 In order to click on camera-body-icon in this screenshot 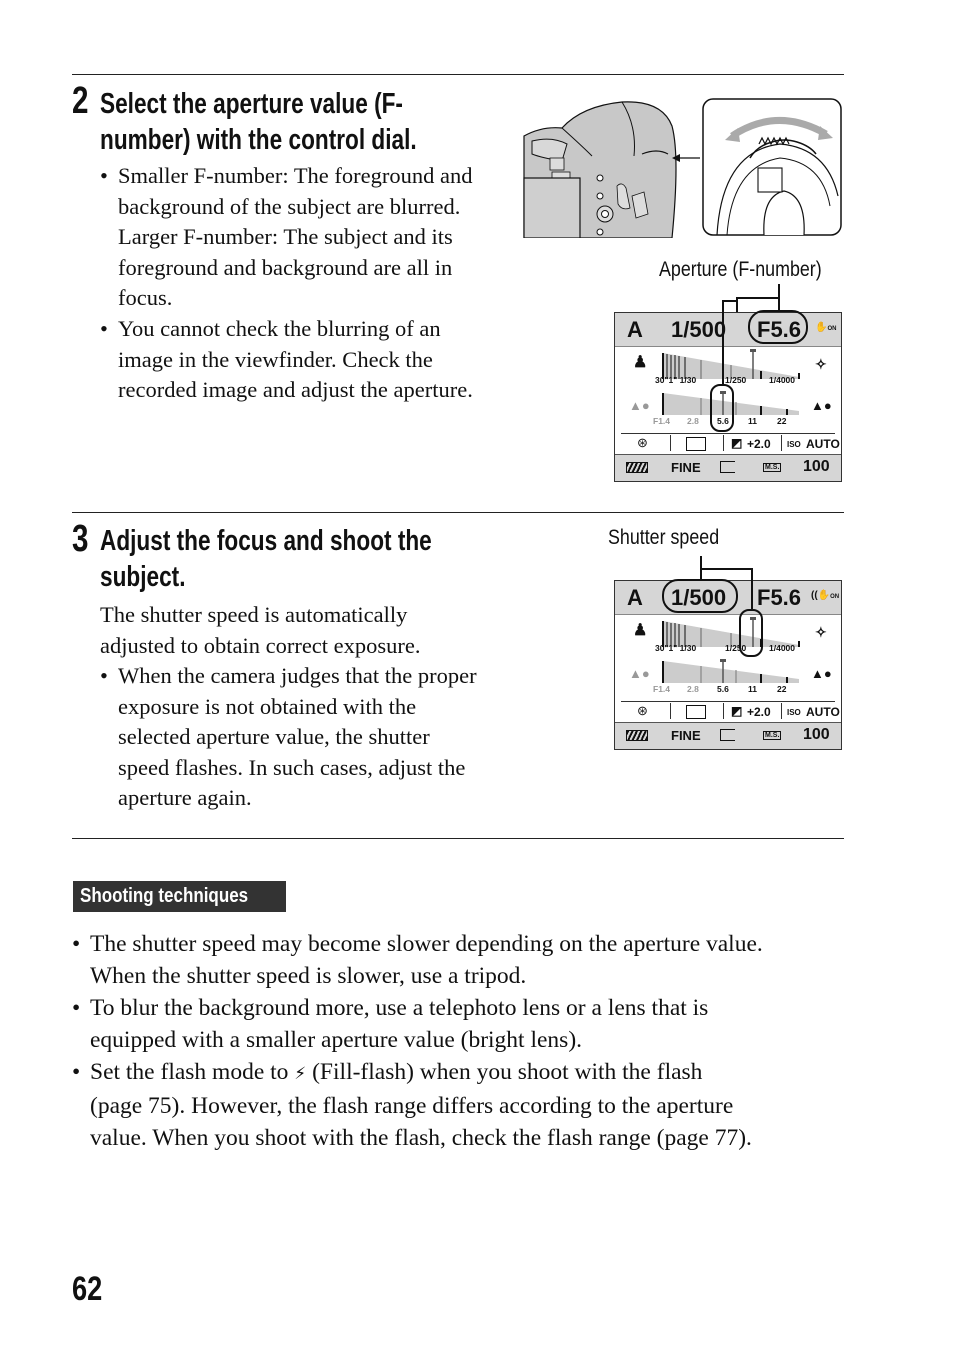, I will do `click(600, 169)`.